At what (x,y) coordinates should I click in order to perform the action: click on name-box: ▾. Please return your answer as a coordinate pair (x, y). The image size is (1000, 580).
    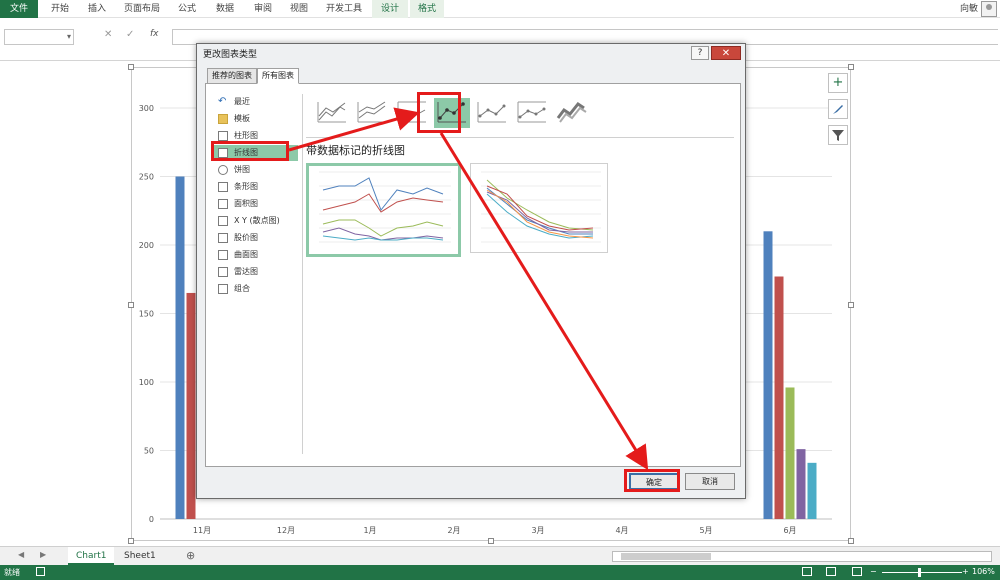
    Looking at the image, I should click on (39, 37).